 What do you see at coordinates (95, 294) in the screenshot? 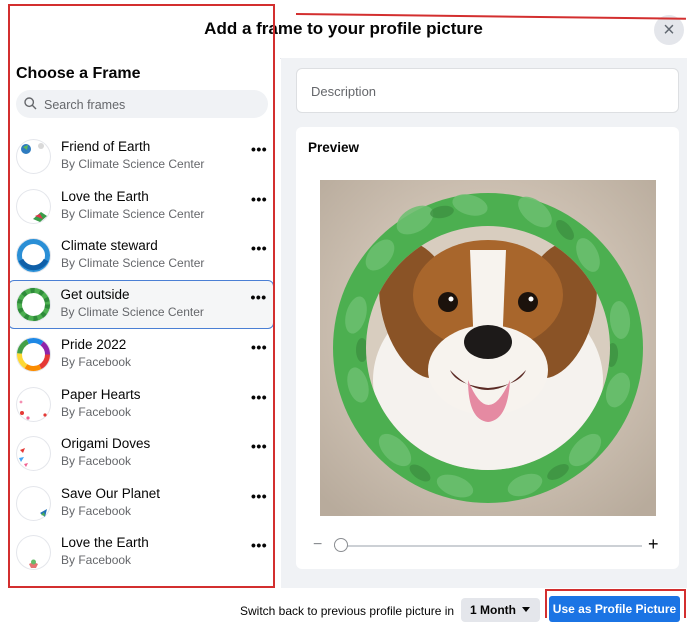
I see `frame-name: Get outside` at bounding box center [95, 294].